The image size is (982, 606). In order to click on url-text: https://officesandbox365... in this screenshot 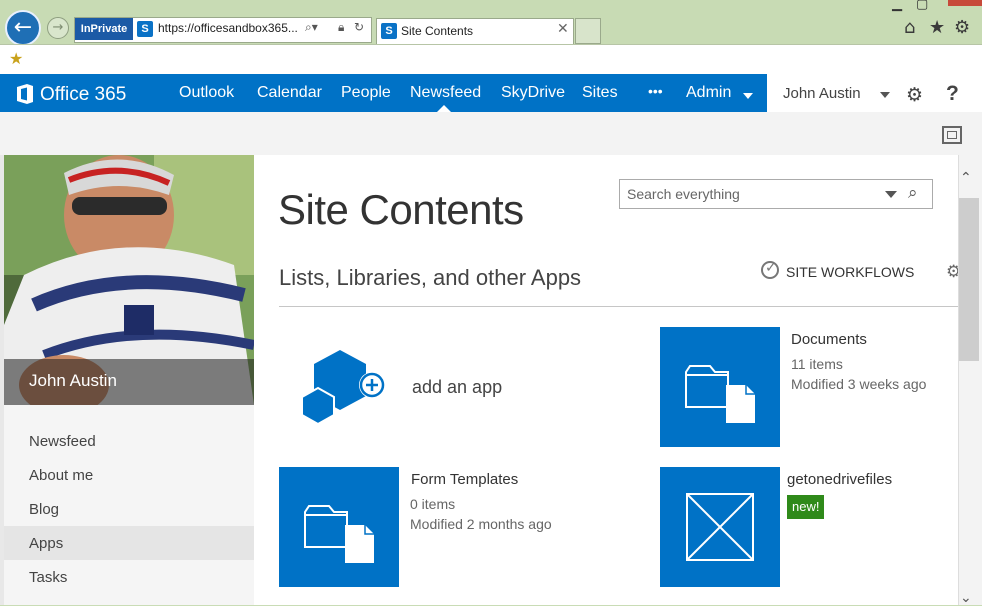, I will do `click(228, 28)`.